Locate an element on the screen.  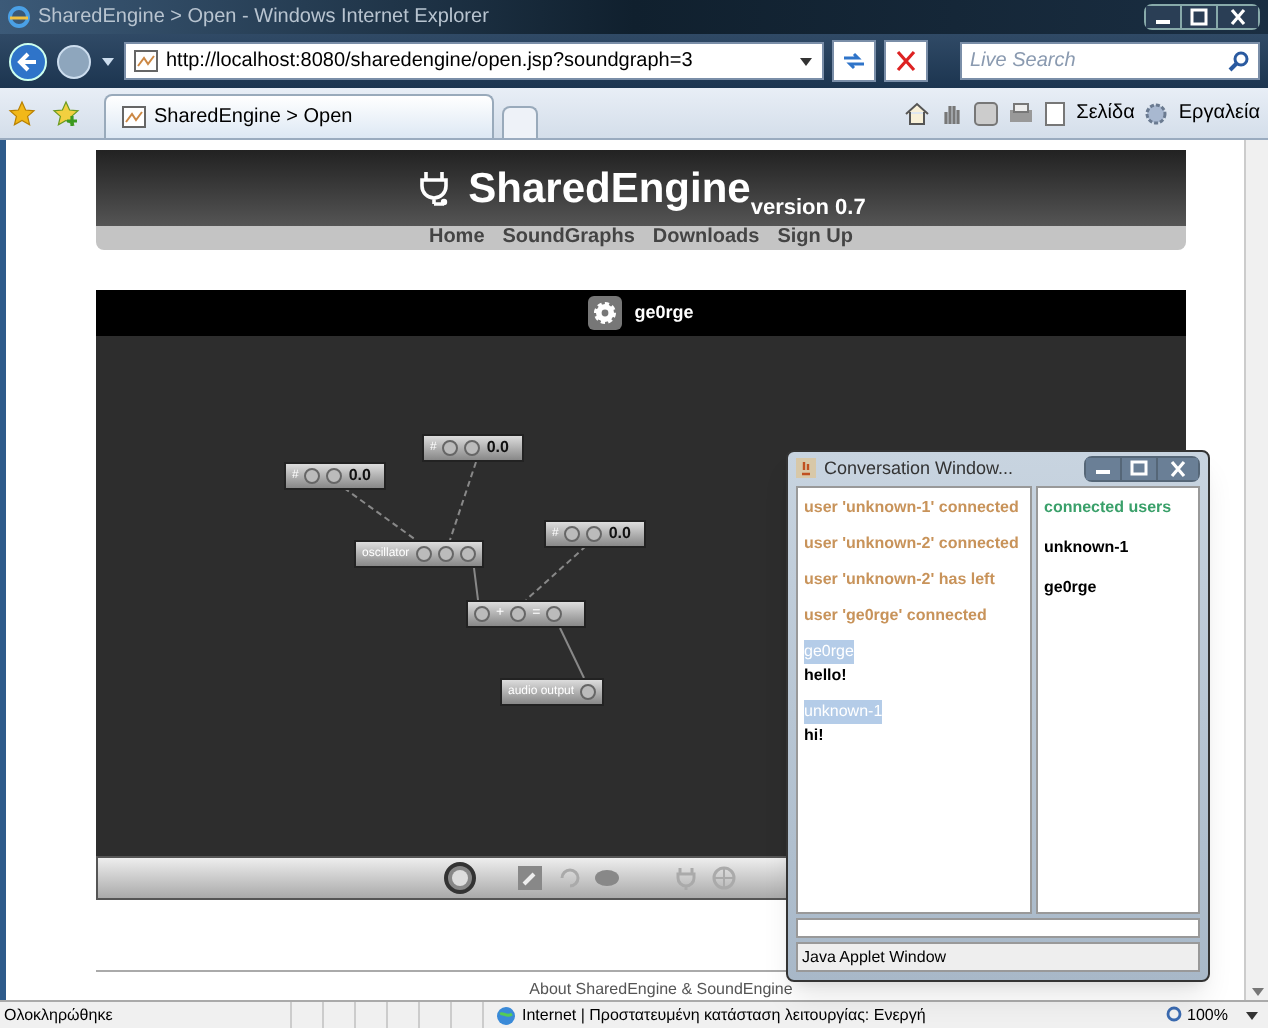
page-menu: Σελίδα is located at coordinates (1105, 113).